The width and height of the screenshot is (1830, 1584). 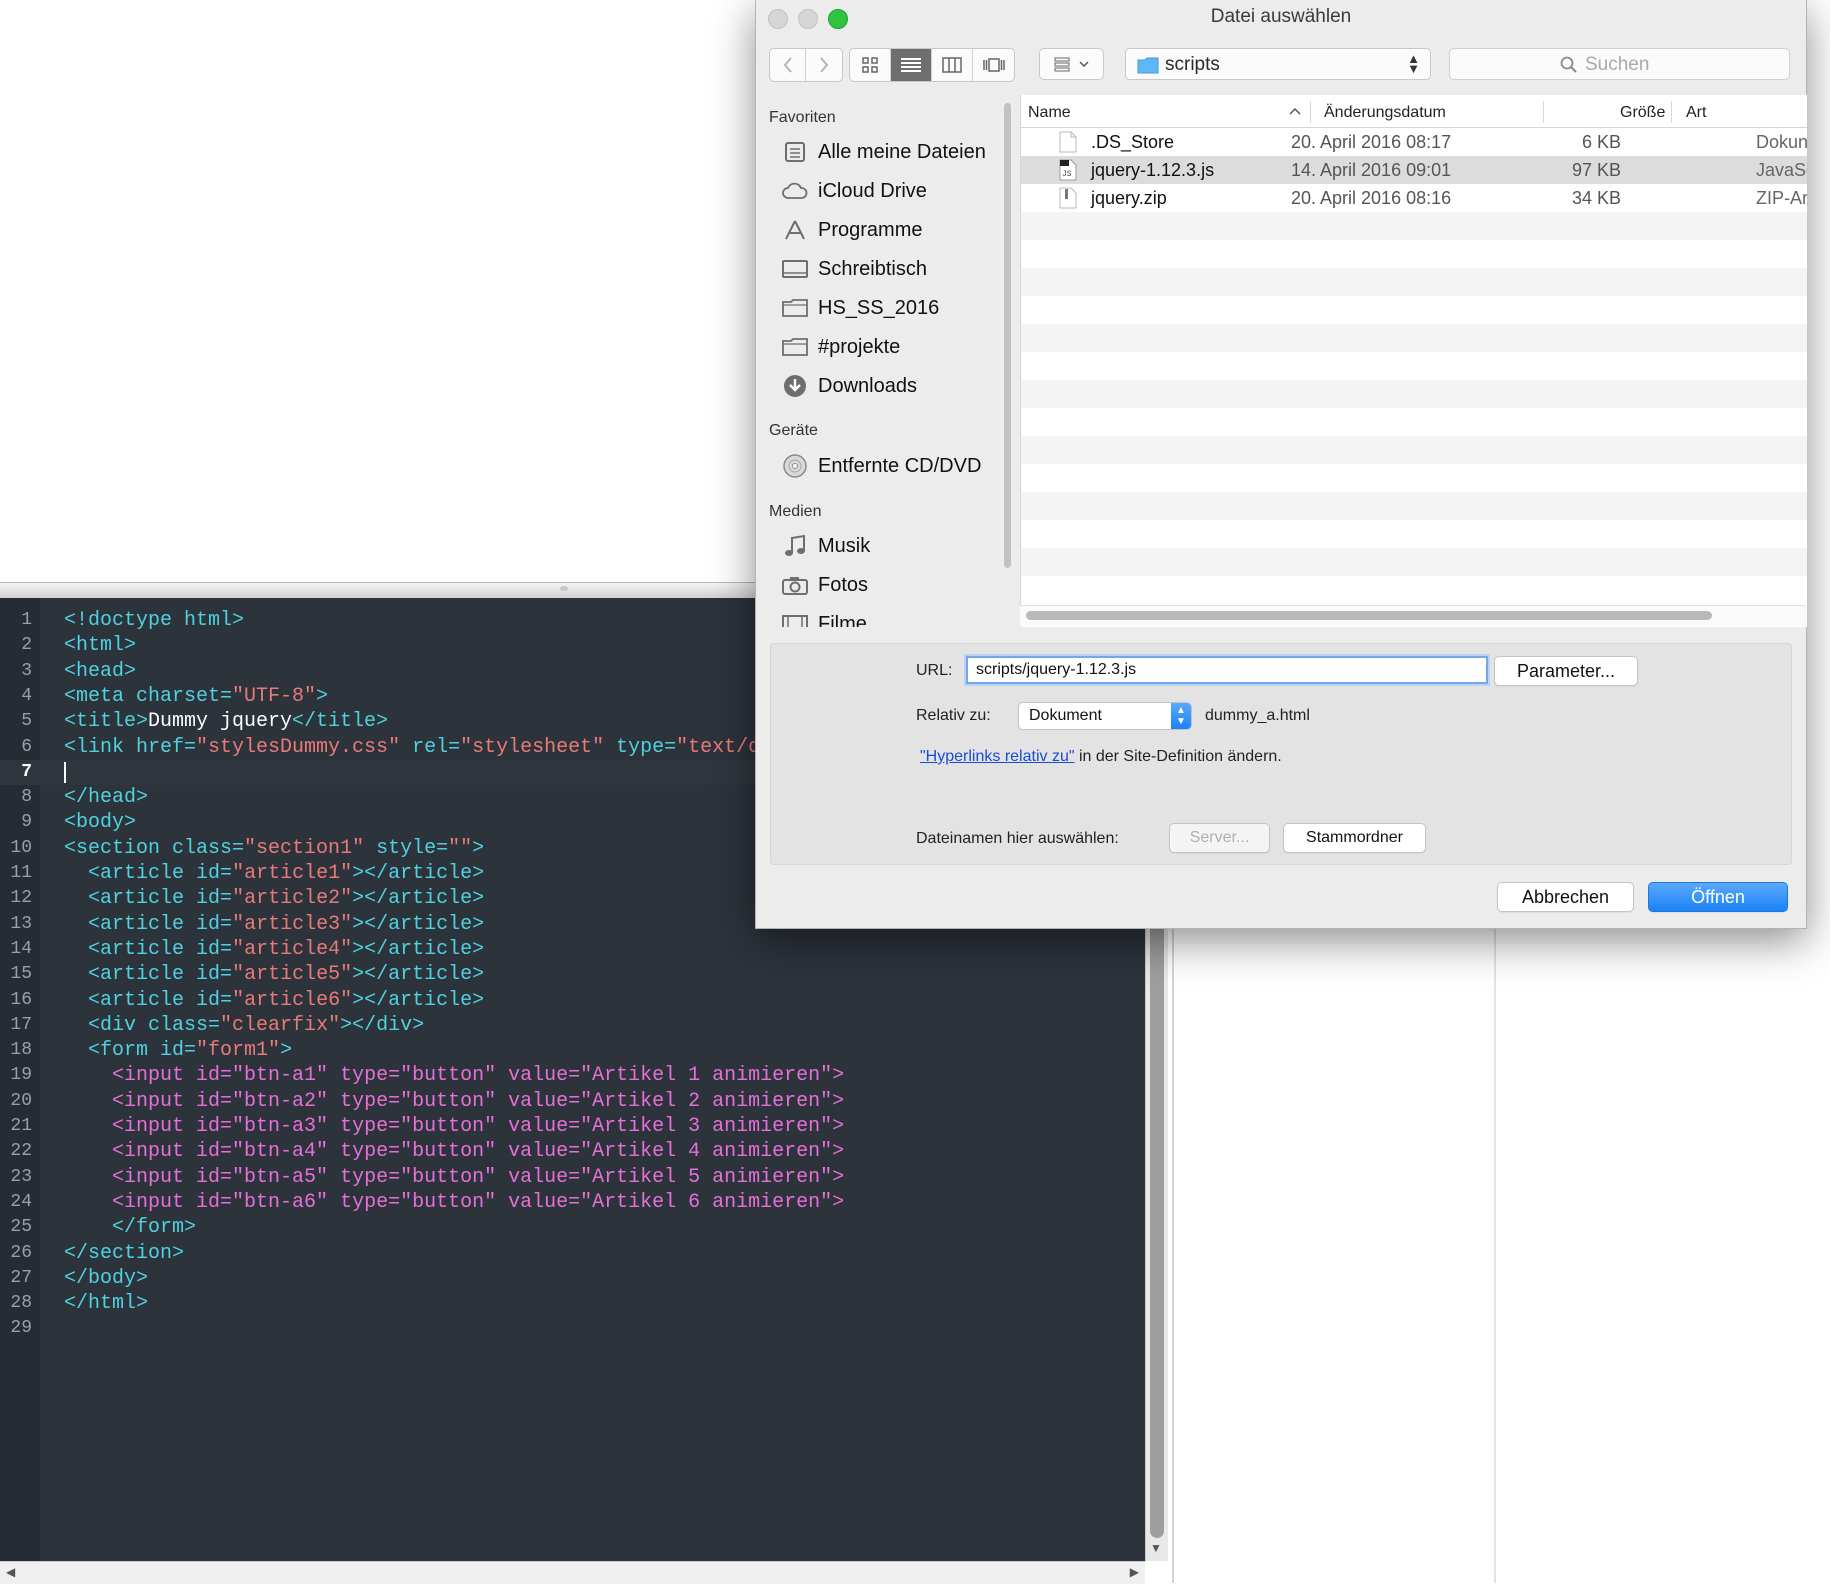 I want to click on chevron-left-icon, so click(x=787, y=65).